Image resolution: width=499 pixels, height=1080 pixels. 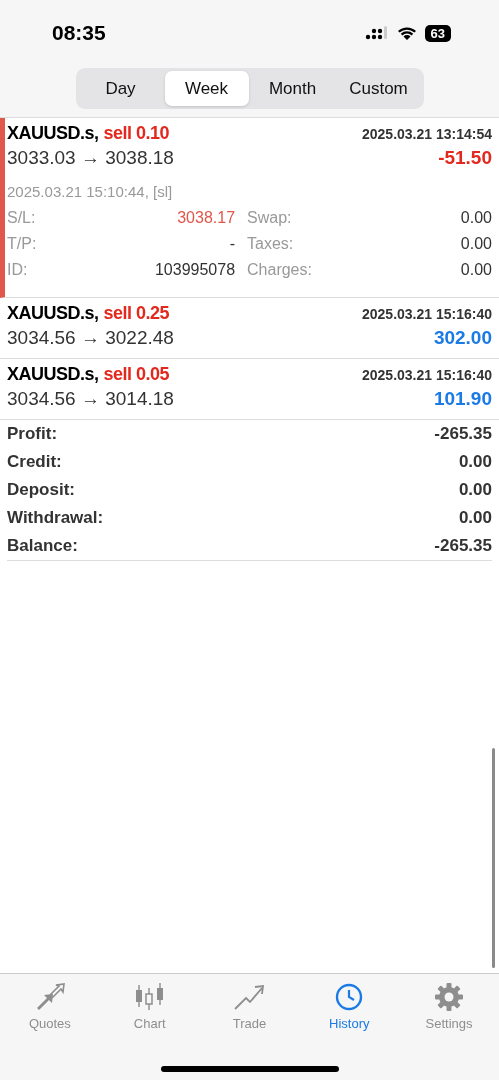 What do you see at coordinates (462, 399) in the screenshot?
I see `deal-profit: 101.90` at bounding box center [462, 399].